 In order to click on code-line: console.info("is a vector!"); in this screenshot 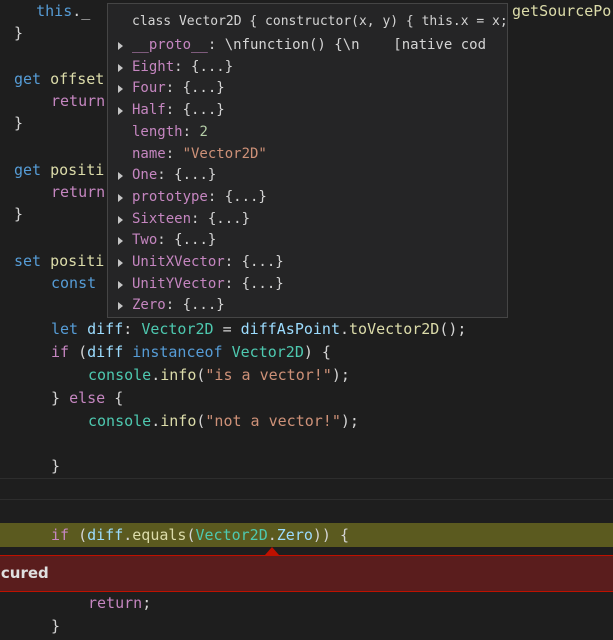, I will do `click(306, 375)`.